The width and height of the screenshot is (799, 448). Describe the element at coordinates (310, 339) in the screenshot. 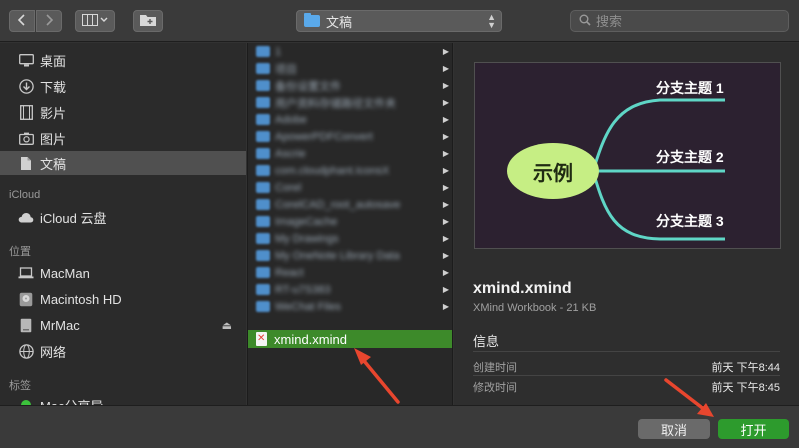

I see `file-name: xmind.xmind` at that location.